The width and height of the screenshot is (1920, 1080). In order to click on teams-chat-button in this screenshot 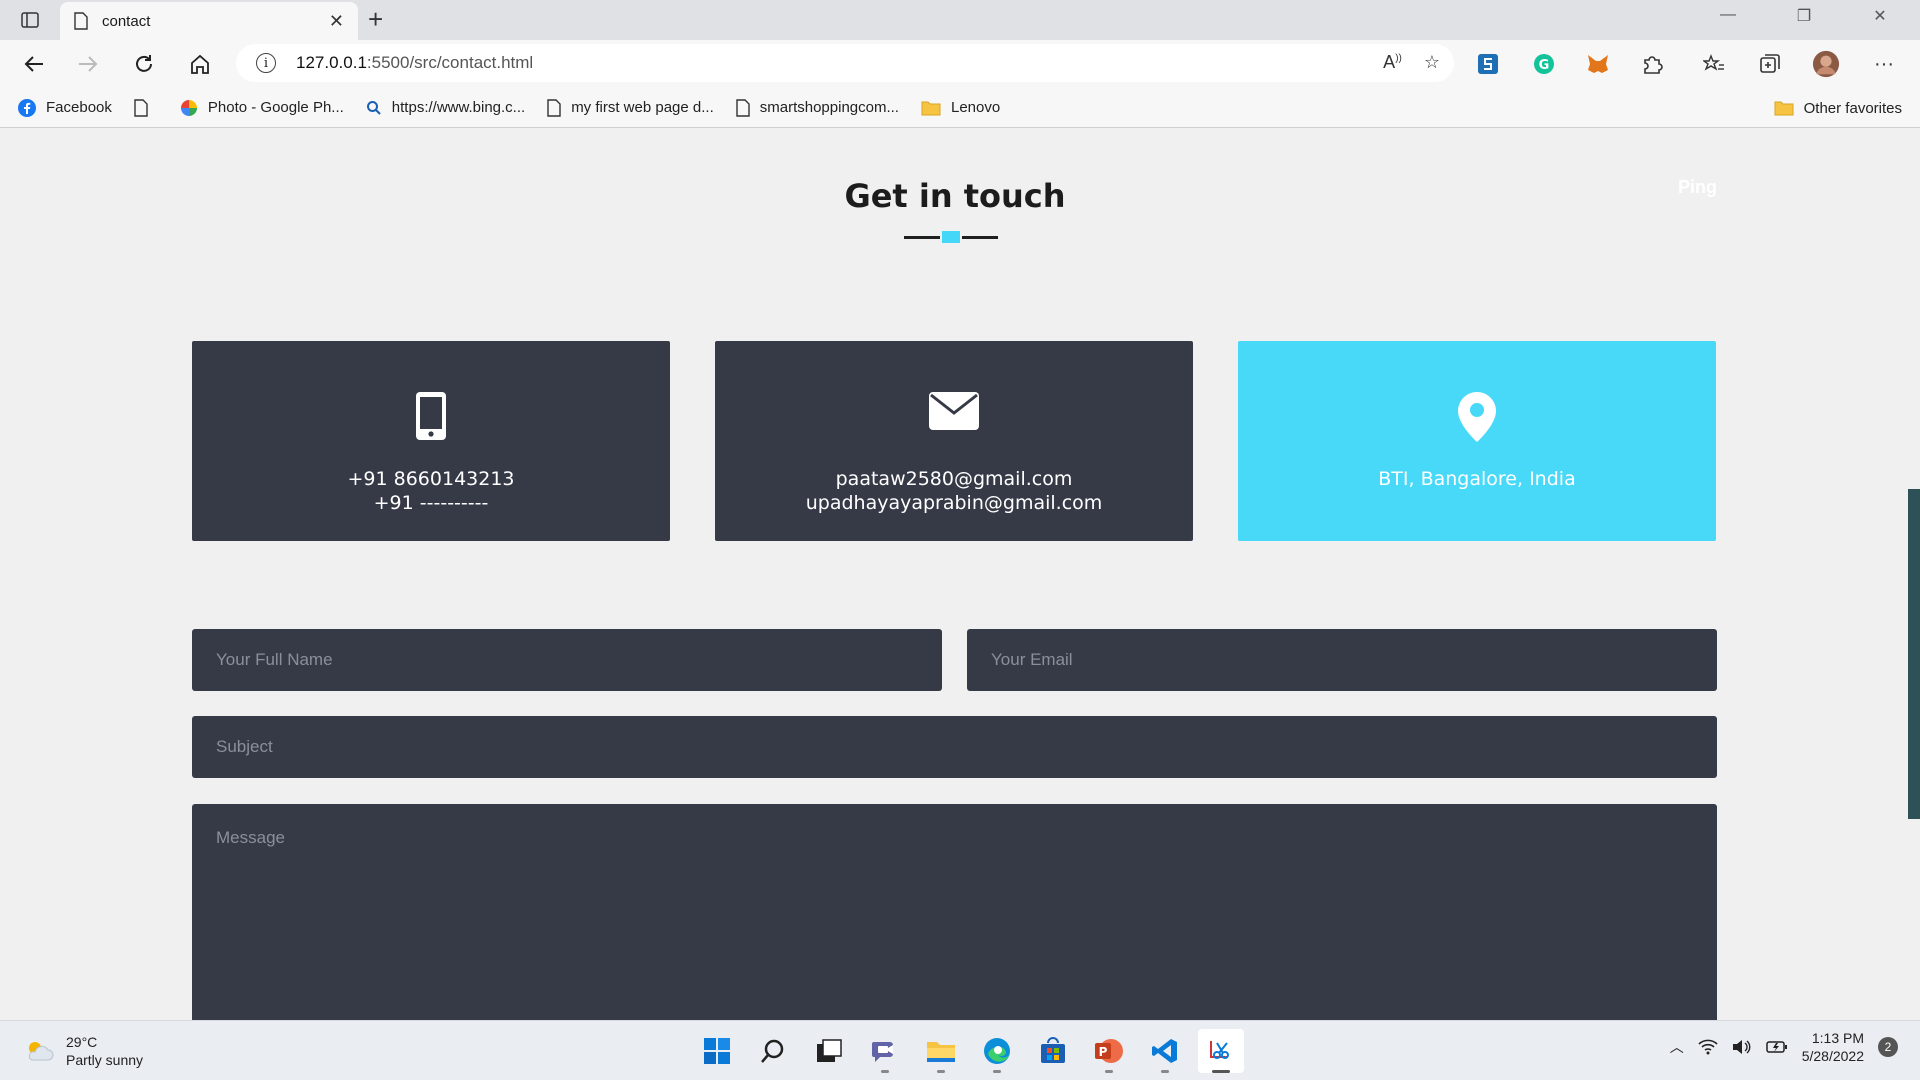, I will do `click(885, 1051)`.